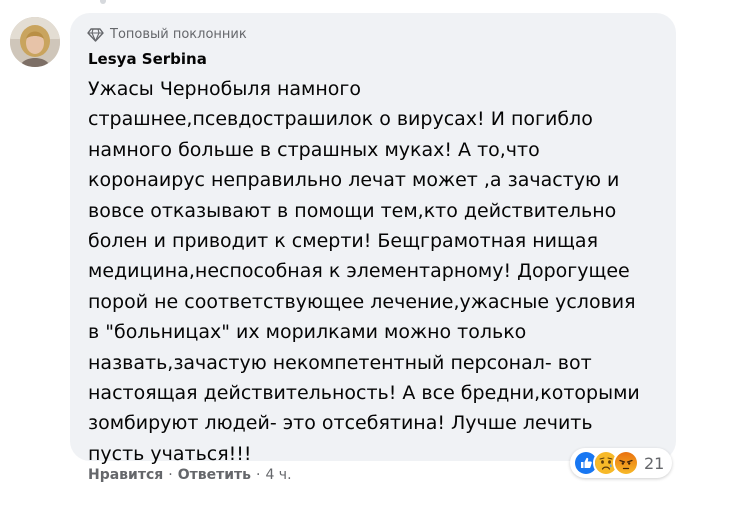 Image resolution: width=730 pixels, height=522 pixels. I want to click on reactions-summary: 21, so click(621, 463).